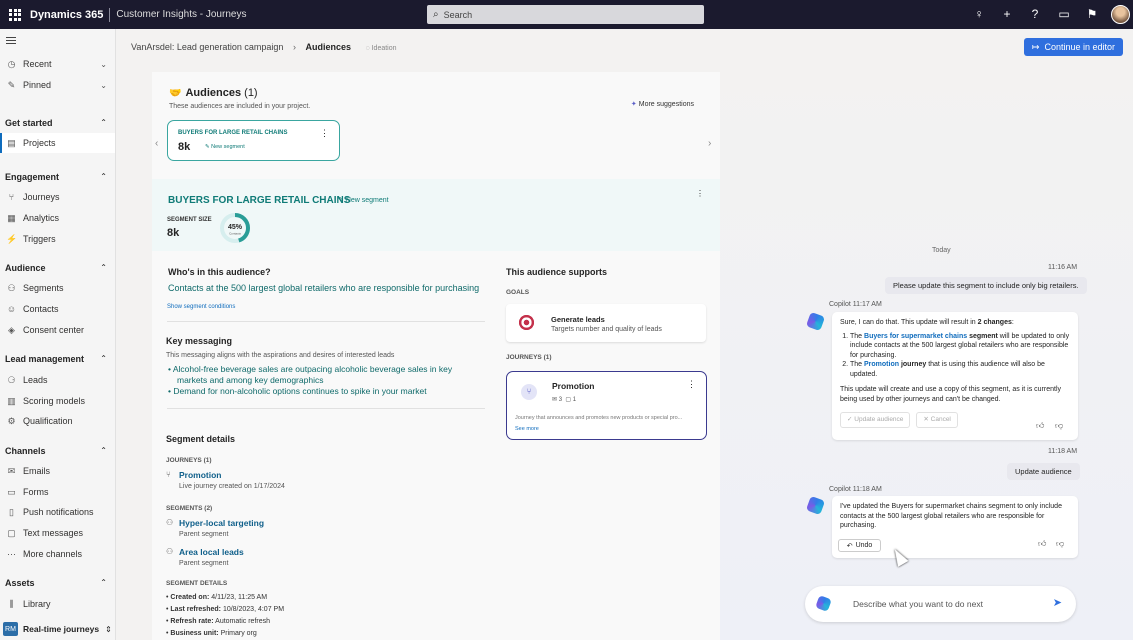 The height and width of the screenshot is (640, 1133). Describe the element at coordinates (43, 288) in the screenshot. I see `sidebar-item-label: Segments` at that location.